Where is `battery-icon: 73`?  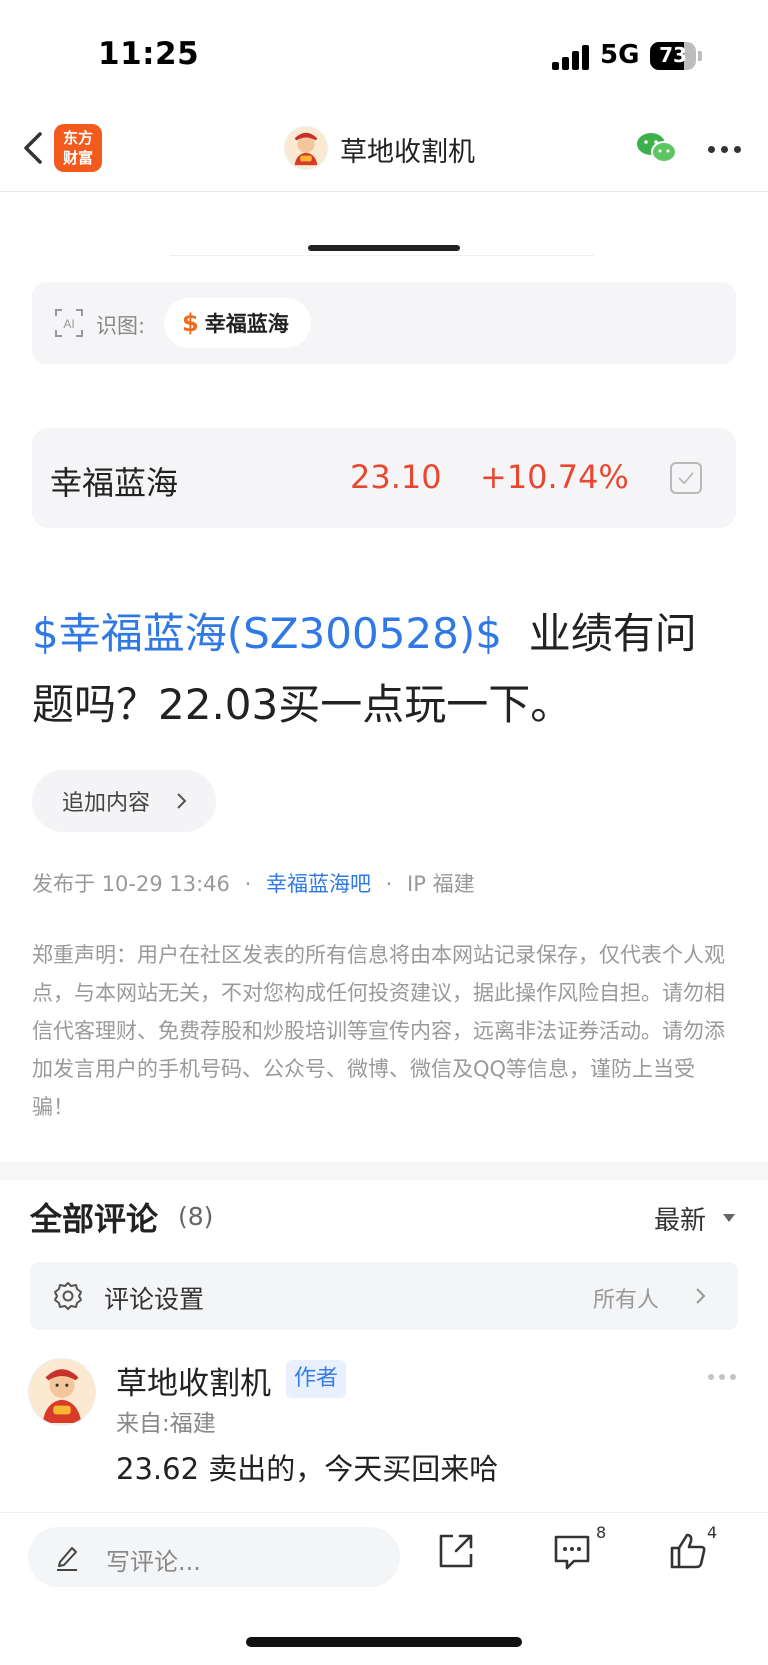 battery-icon: 73 is located at coordinates (673, 56).